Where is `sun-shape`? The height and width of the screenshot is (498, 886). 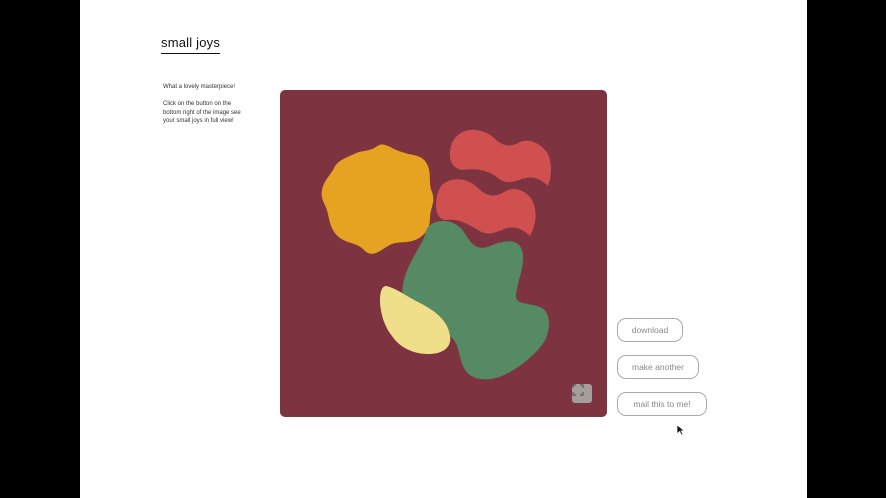
sun-shape is located at coordinates (377, 199).